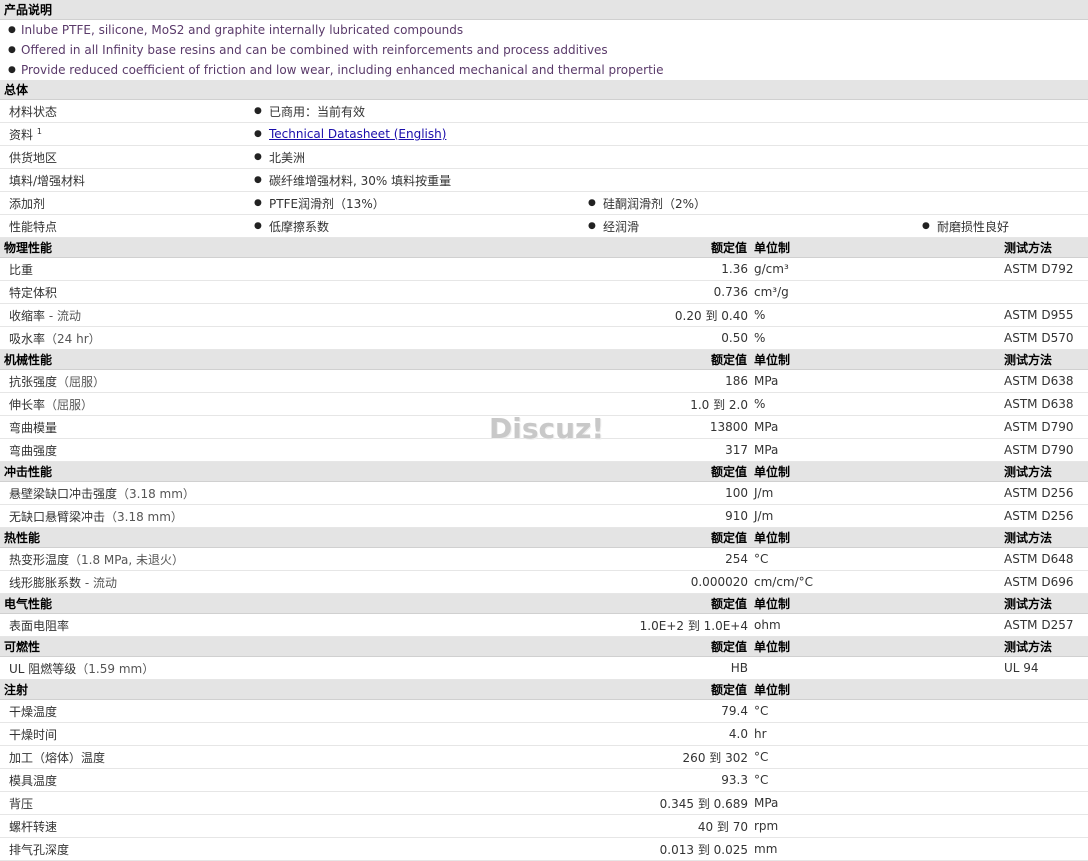 The height and width of the screenshot is (861, 1088). I want to click on property-label: 热变形温度（1.8 MPa, 未退火）, so click(96, 559).